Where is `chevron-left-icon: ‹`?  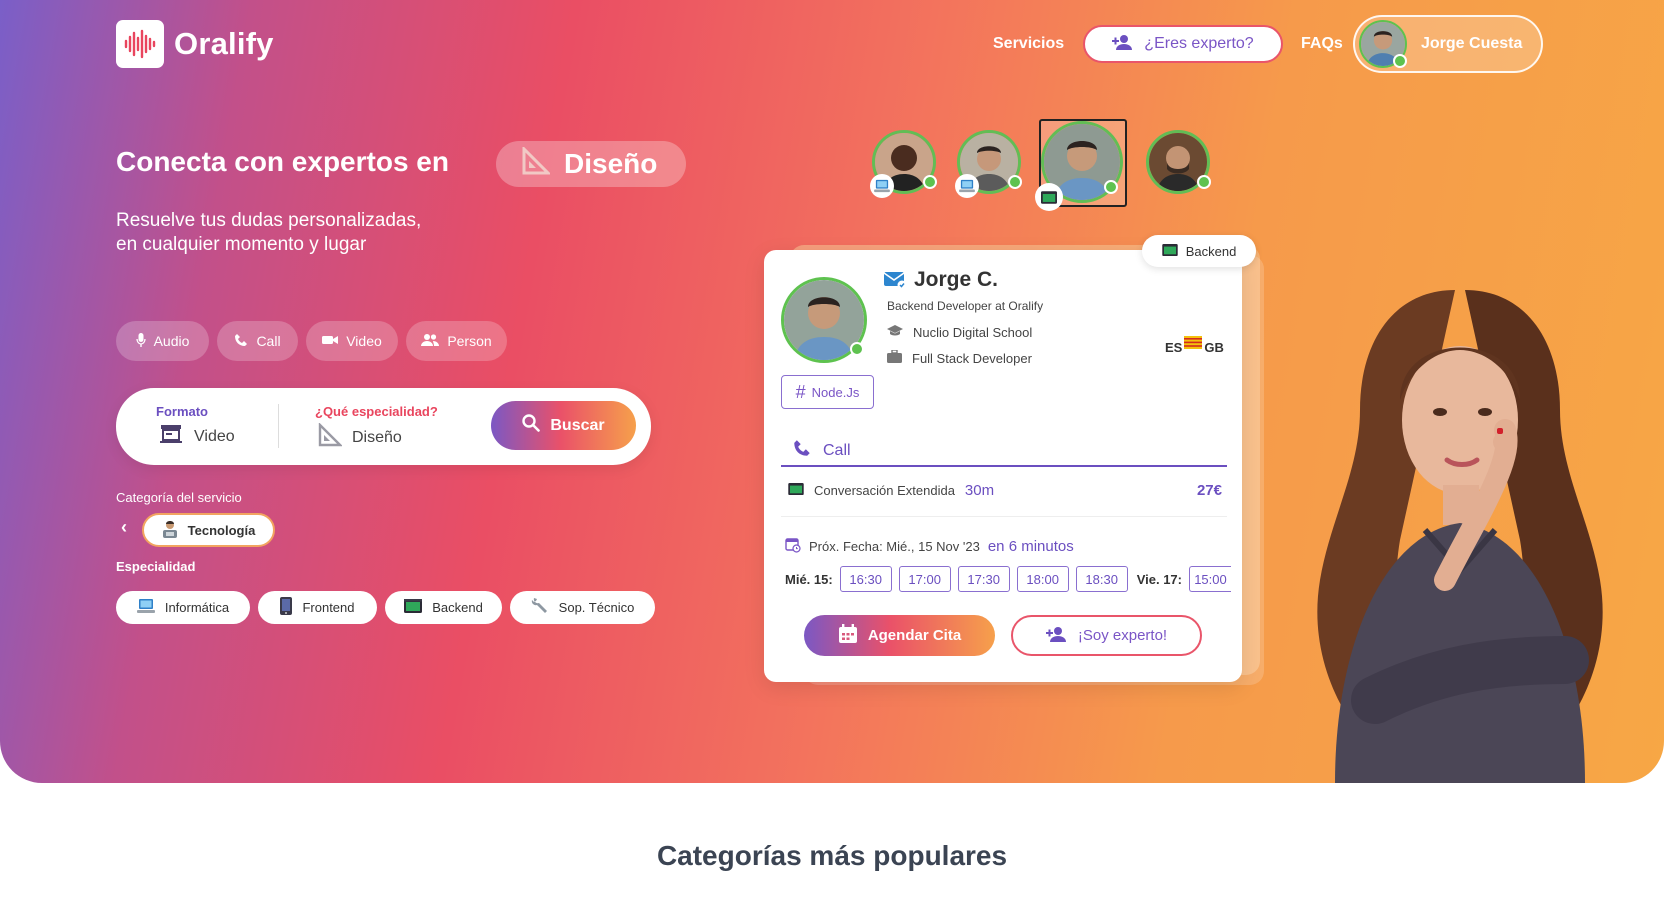
chevron-left-icon: ‹ is located at coordinates (124, 527).